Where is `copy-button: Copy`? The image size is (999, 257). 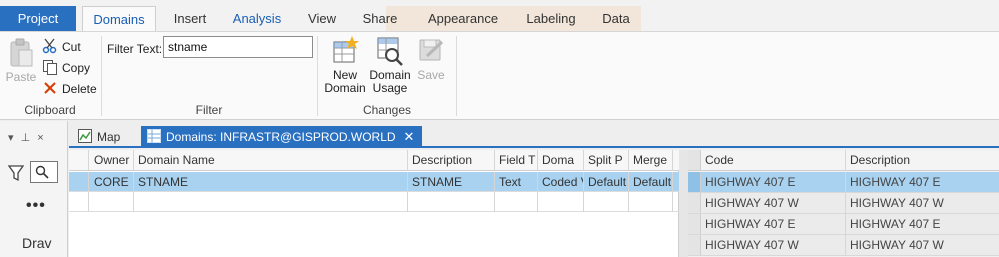
copy-button: Copy is located at coordinates (66, 68).